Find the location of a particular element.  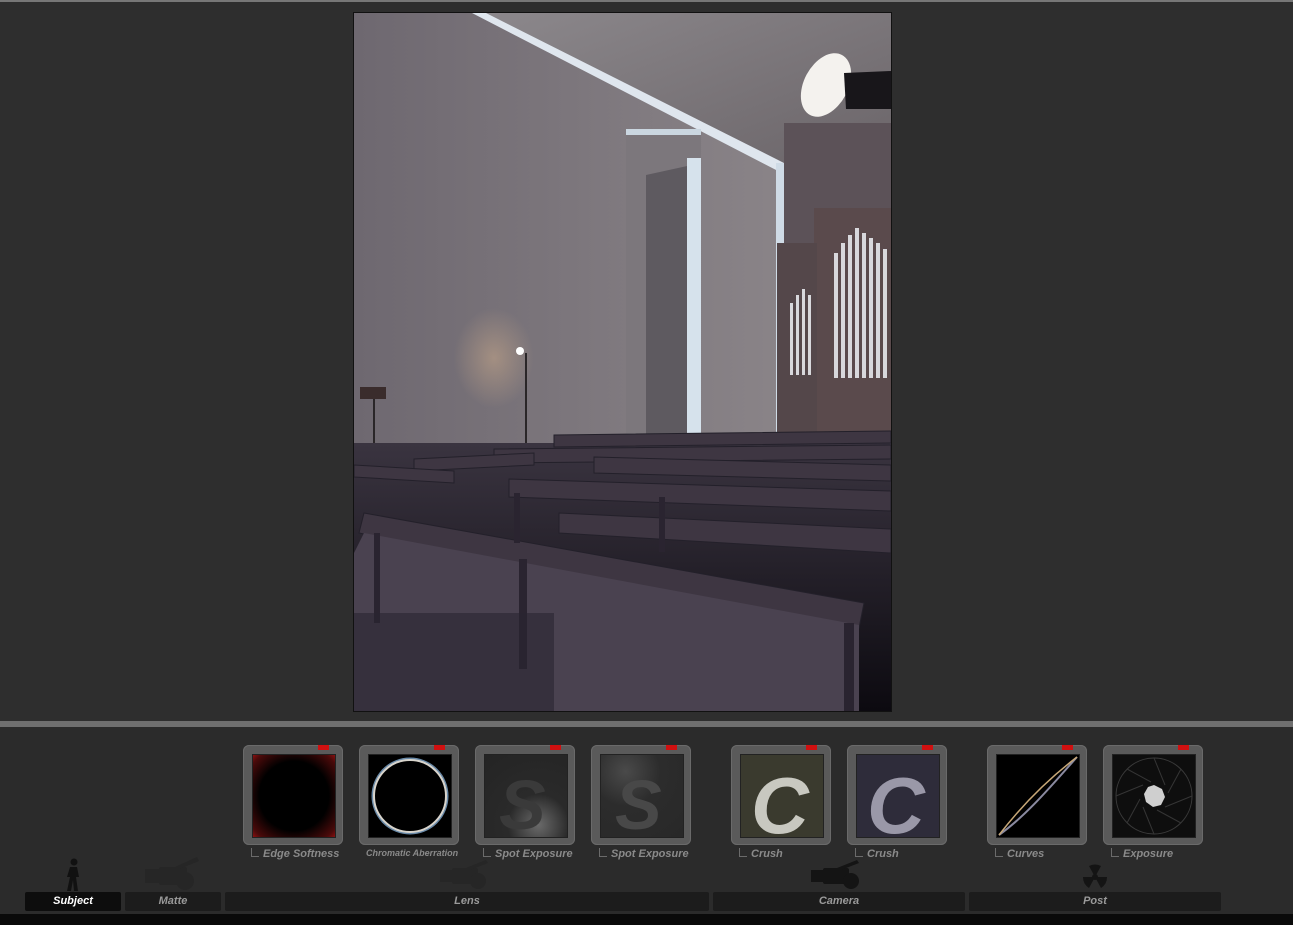

effect-tile-curves is located at coordinates (1037, 795).